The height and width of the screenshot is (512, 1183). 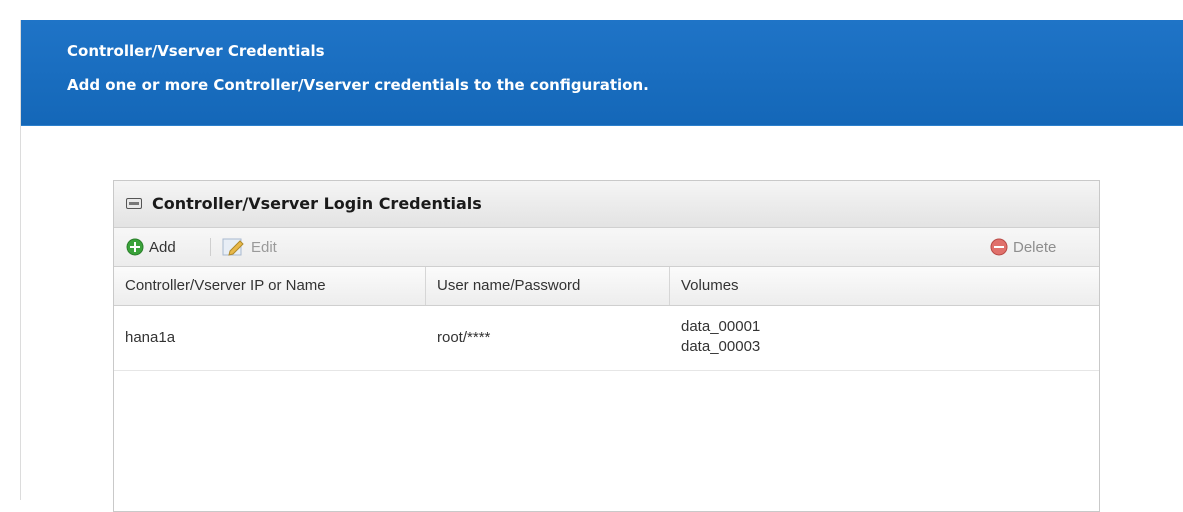 What do you see at coordinates (606, 204) in the screenshot?
I see `panel-header: Controller/Vserver Login Credentials` at bounding box center [606, 204].